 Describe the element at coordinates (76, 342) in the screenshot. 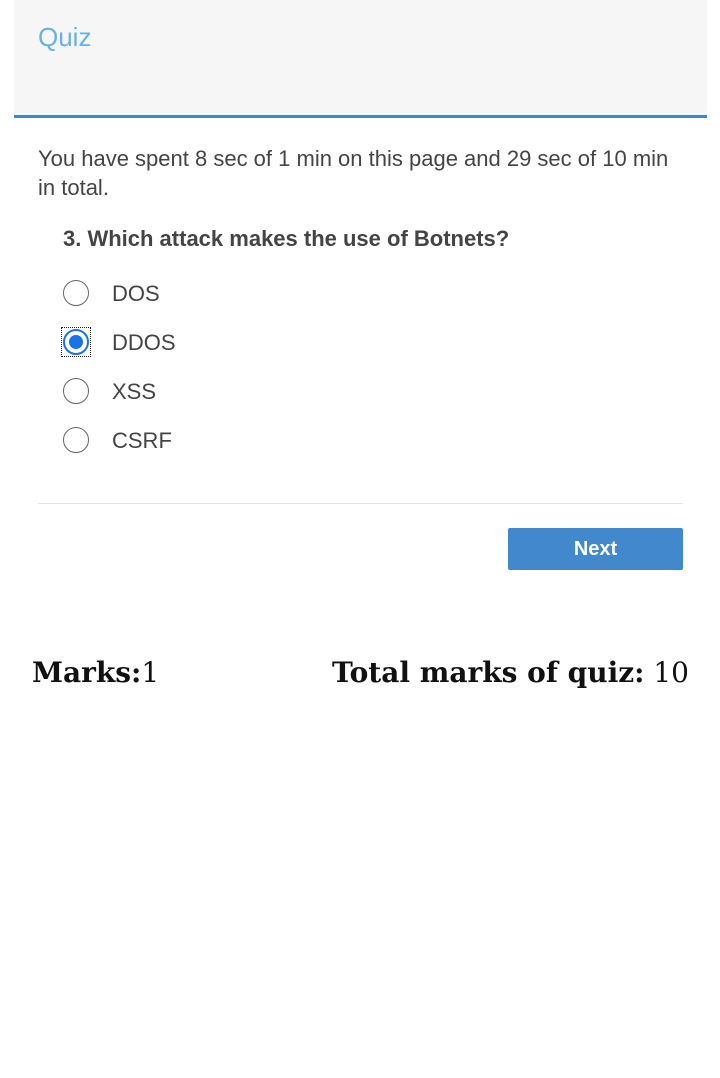

I see `radio-ddos` at that location.